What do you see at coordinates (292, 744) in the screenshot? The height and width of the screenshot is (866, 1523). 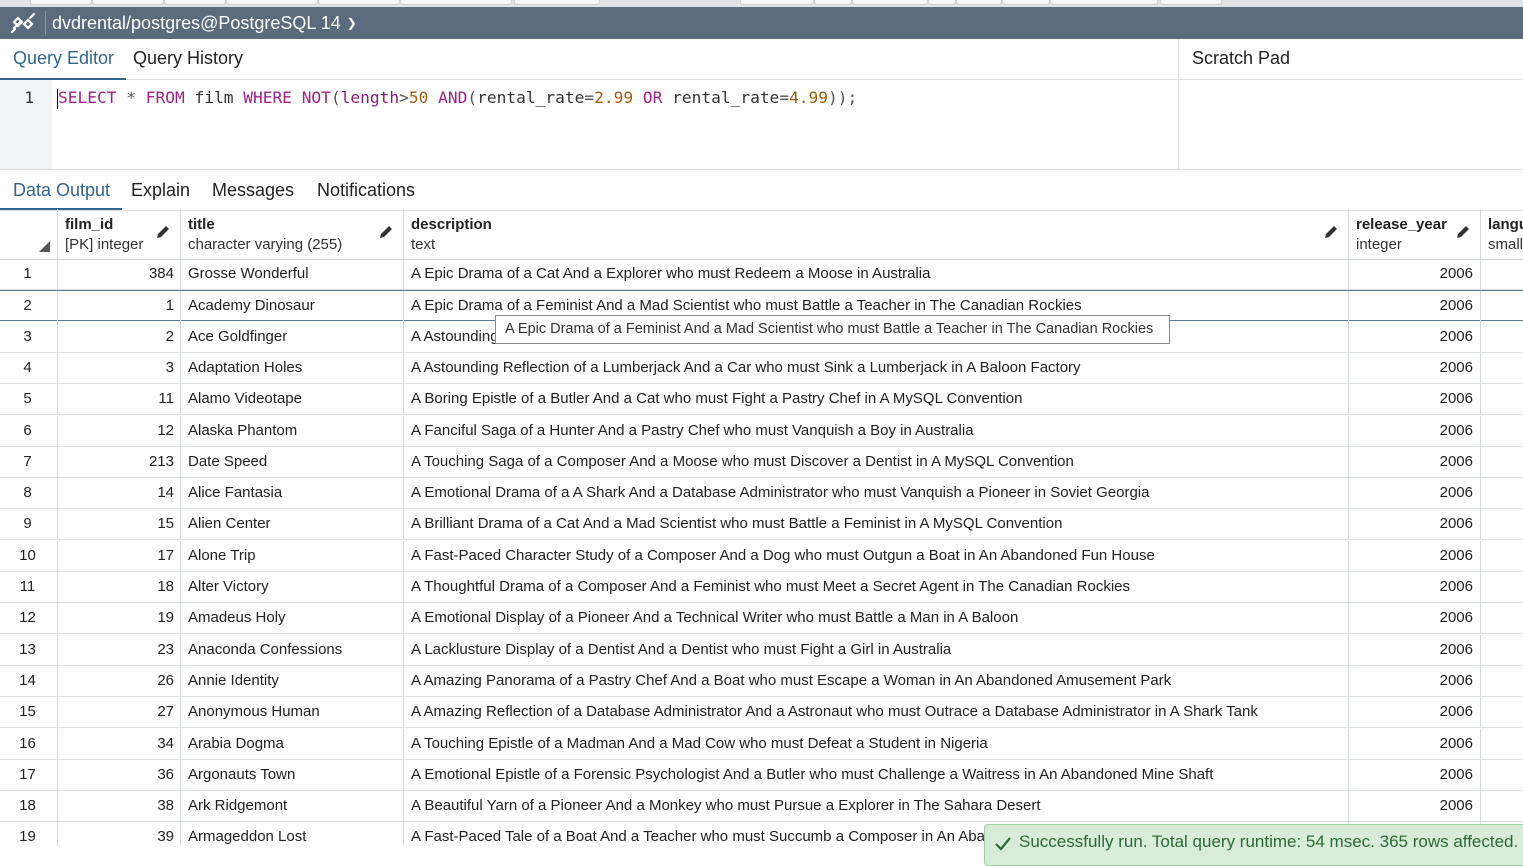 I see `cell-title: Arabia Dogma` at bounding box center [292, 744].